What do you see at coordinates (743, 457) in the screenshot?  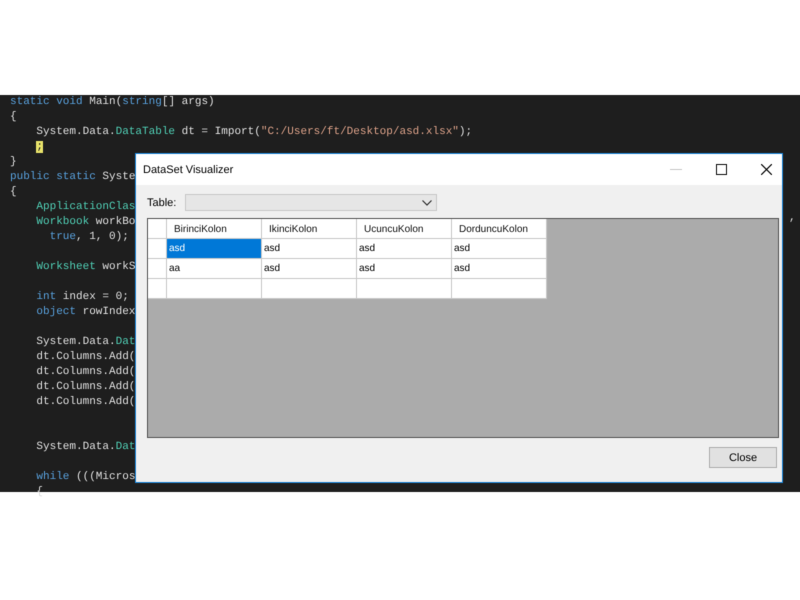 I see `close-button: Close` at bounding box center [743, 457].